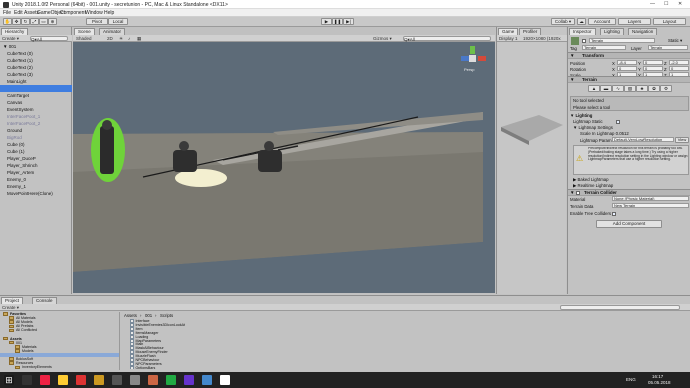  What do you see at coordinates (653, 68) in the screenshot?
I see `transform-rotation-y-field: 0` at bounding box center [653, 68].